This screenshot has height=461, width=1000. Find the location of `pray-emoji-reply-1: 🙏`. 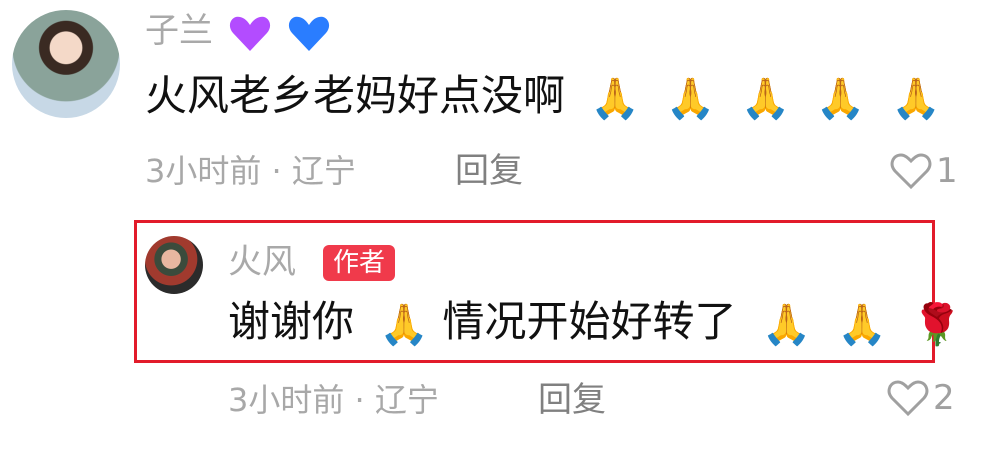

pray-emoji-reply-1: 🙏 is located at coordinates (404, 324).